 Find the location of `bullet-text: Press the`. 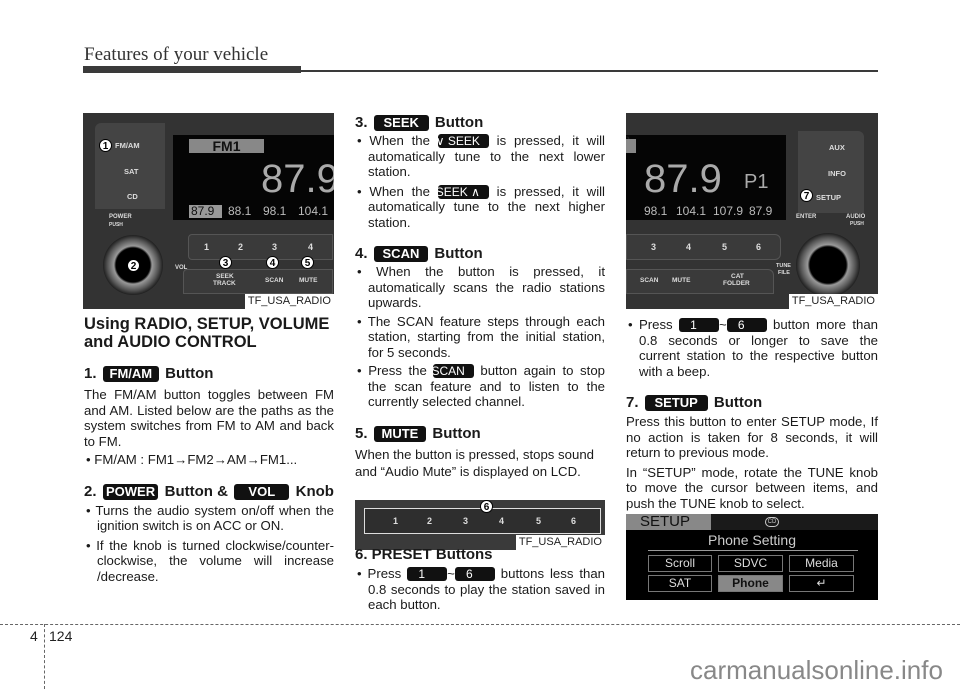

bullet-text: Press the is located at coordinates (397, 370).